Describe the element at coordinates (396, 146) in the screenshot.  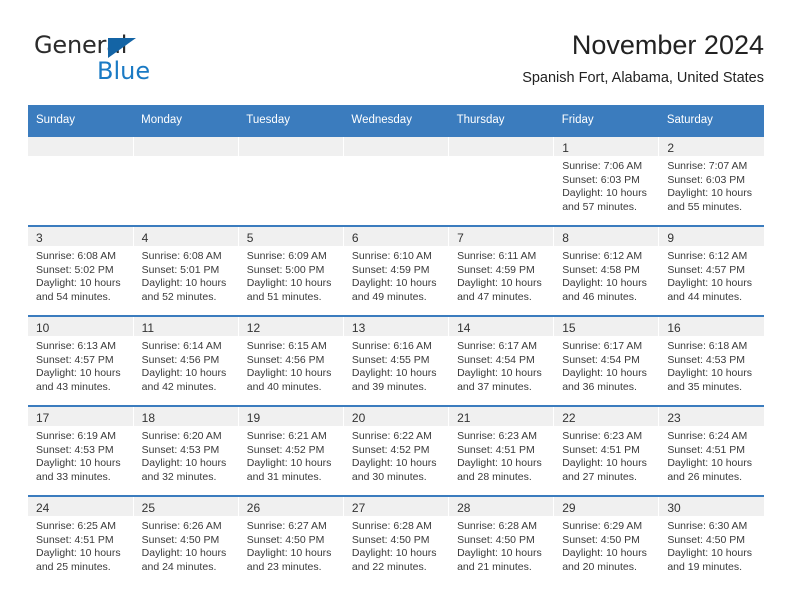
I see `day-number-band` at that location.